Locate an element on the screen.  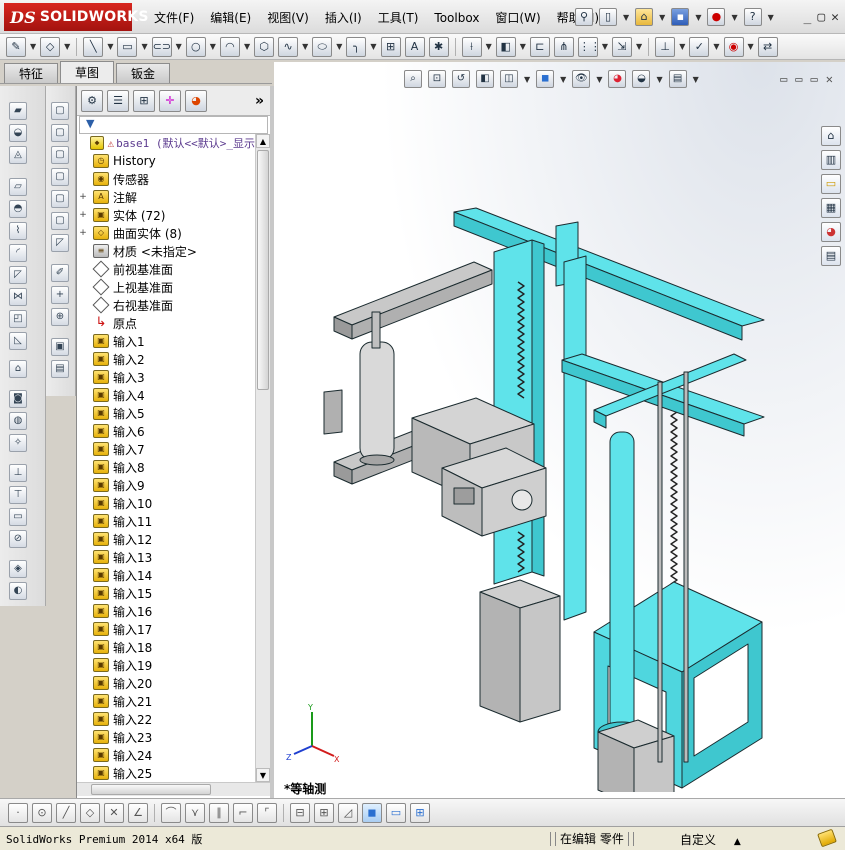
zoom-to-area-icon: ⊡ is located at coordinates (437, 79).